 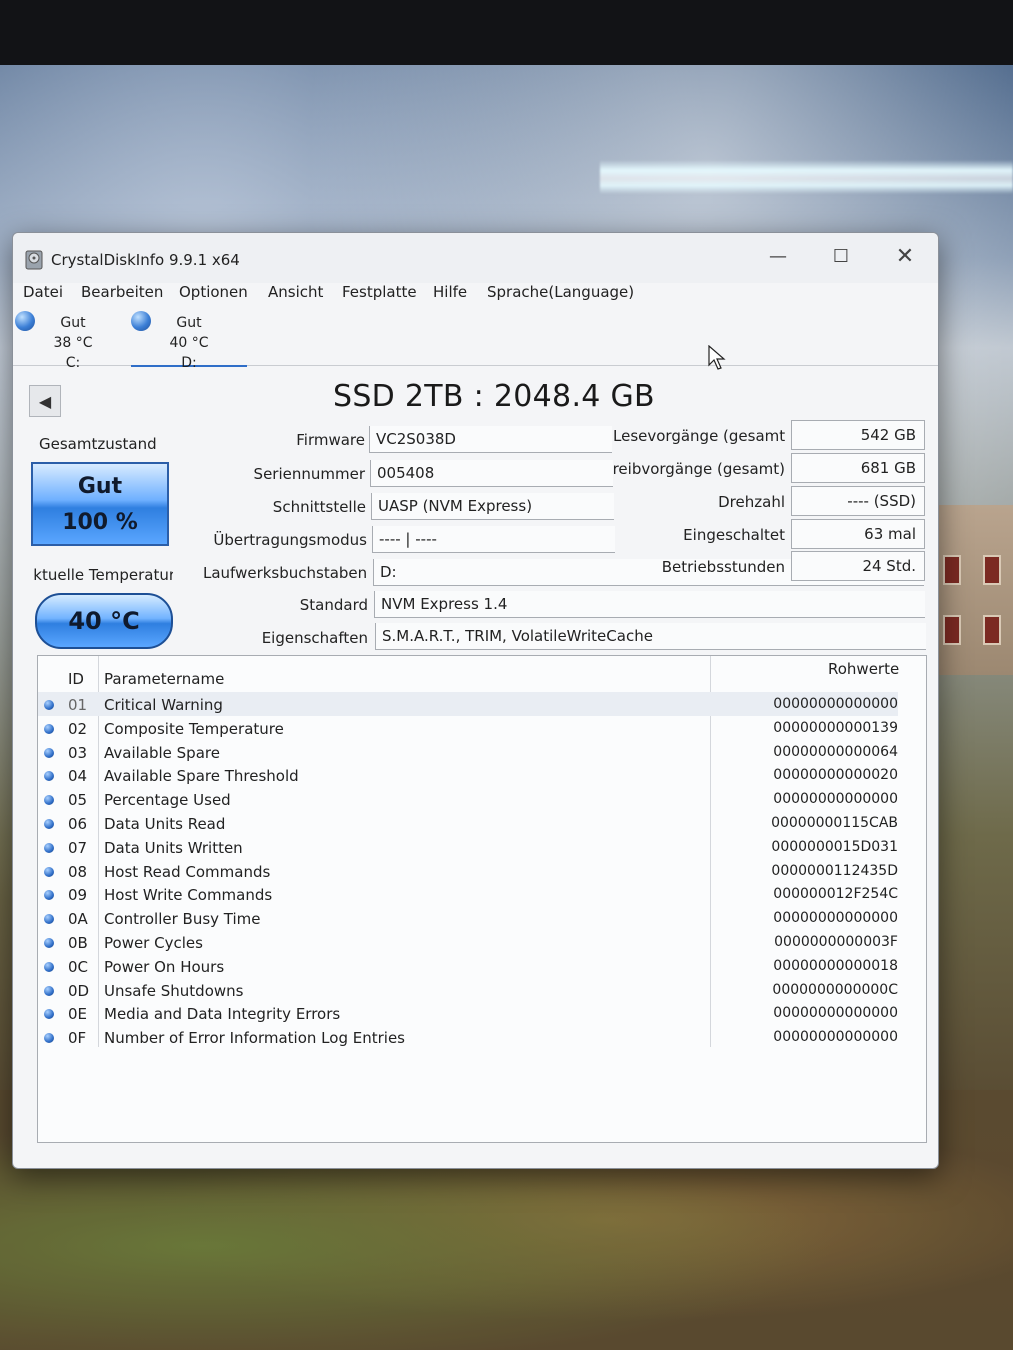 I want to click on transfer-mode-value: ---- | ----, so click(x=493, y=539).